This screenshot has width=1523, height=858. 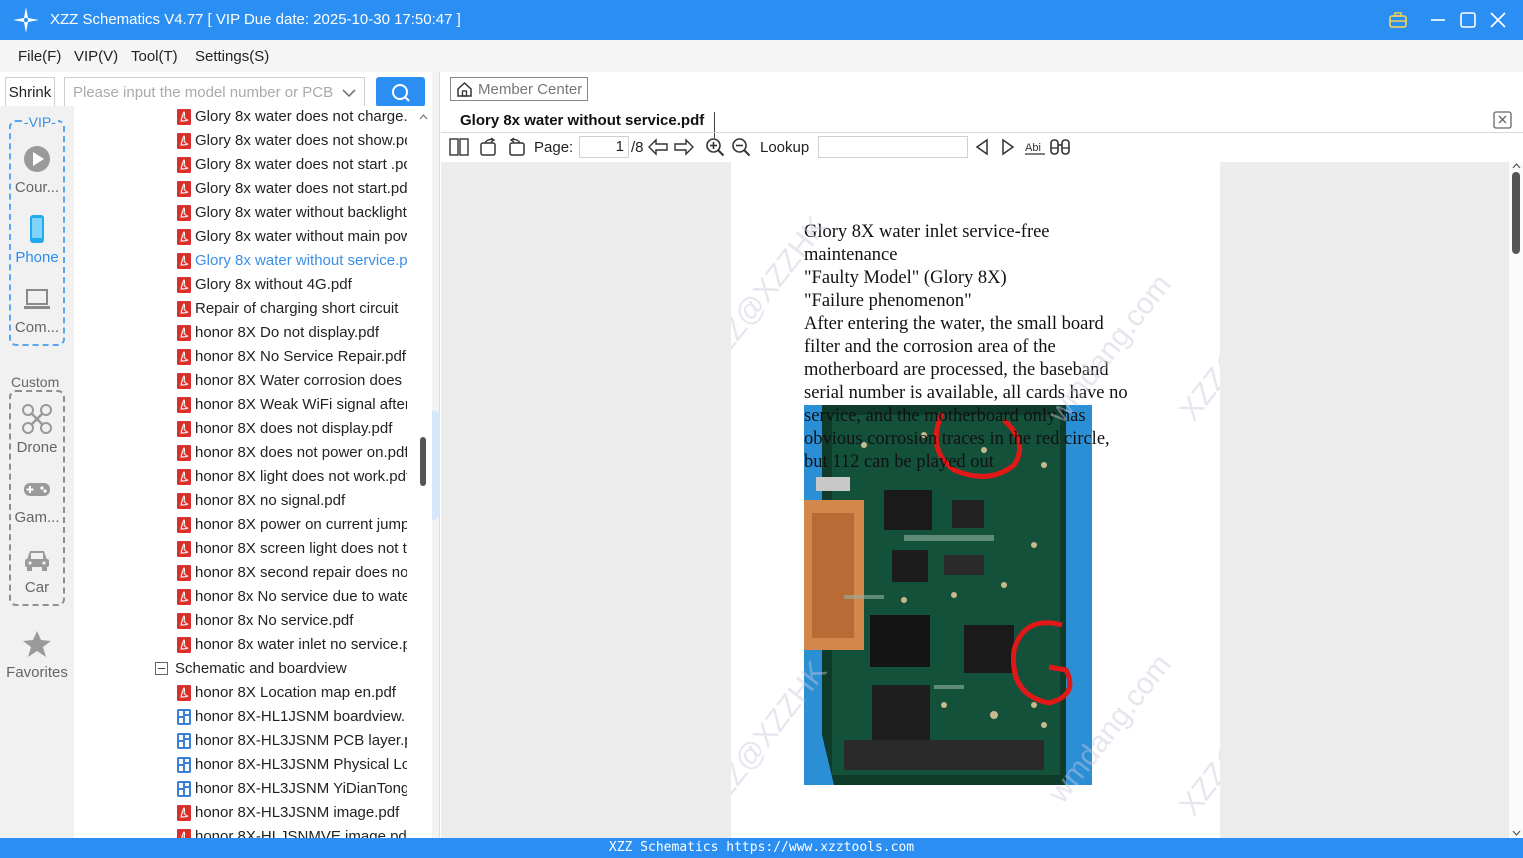 What do you see at coordinates (301, 236) in the screenshot?
I see `tree-item-label: Glory 8x water without main power.pdf` at bounding box center [301, 236].